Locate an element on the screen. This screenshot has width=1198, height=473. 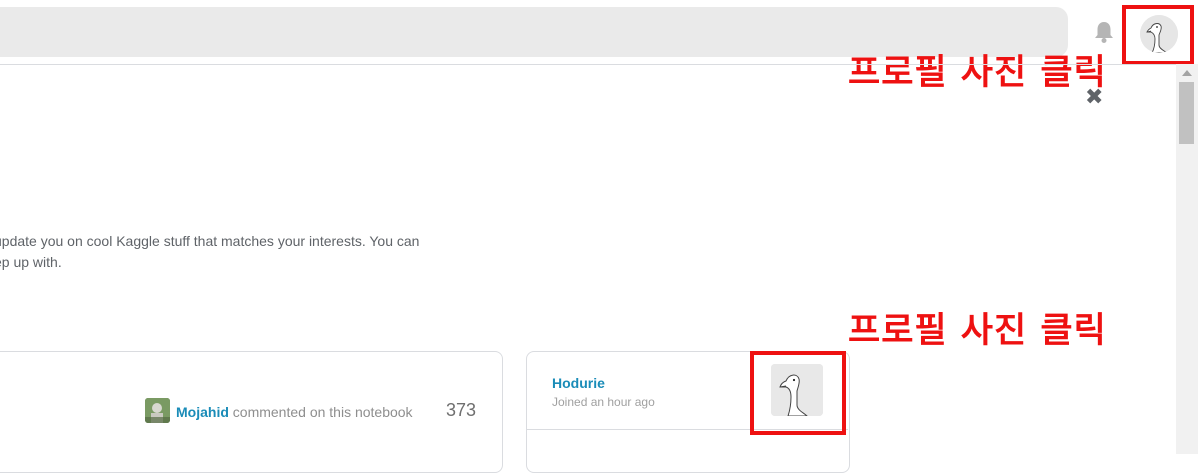
user-photo-icon is located at coordinates (157, 410).